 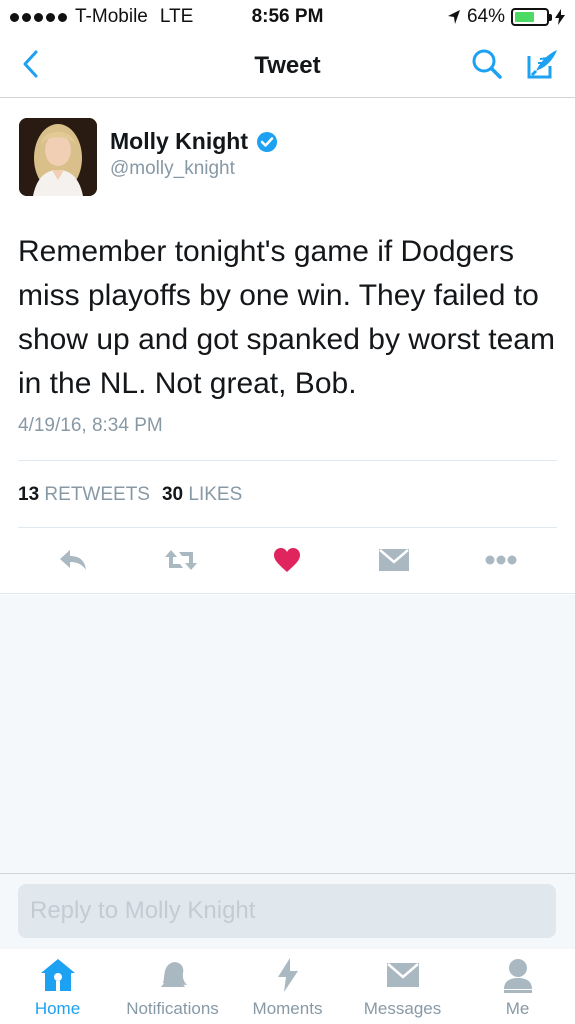 I want to click on compose-icon, so click(x=542, y=64).